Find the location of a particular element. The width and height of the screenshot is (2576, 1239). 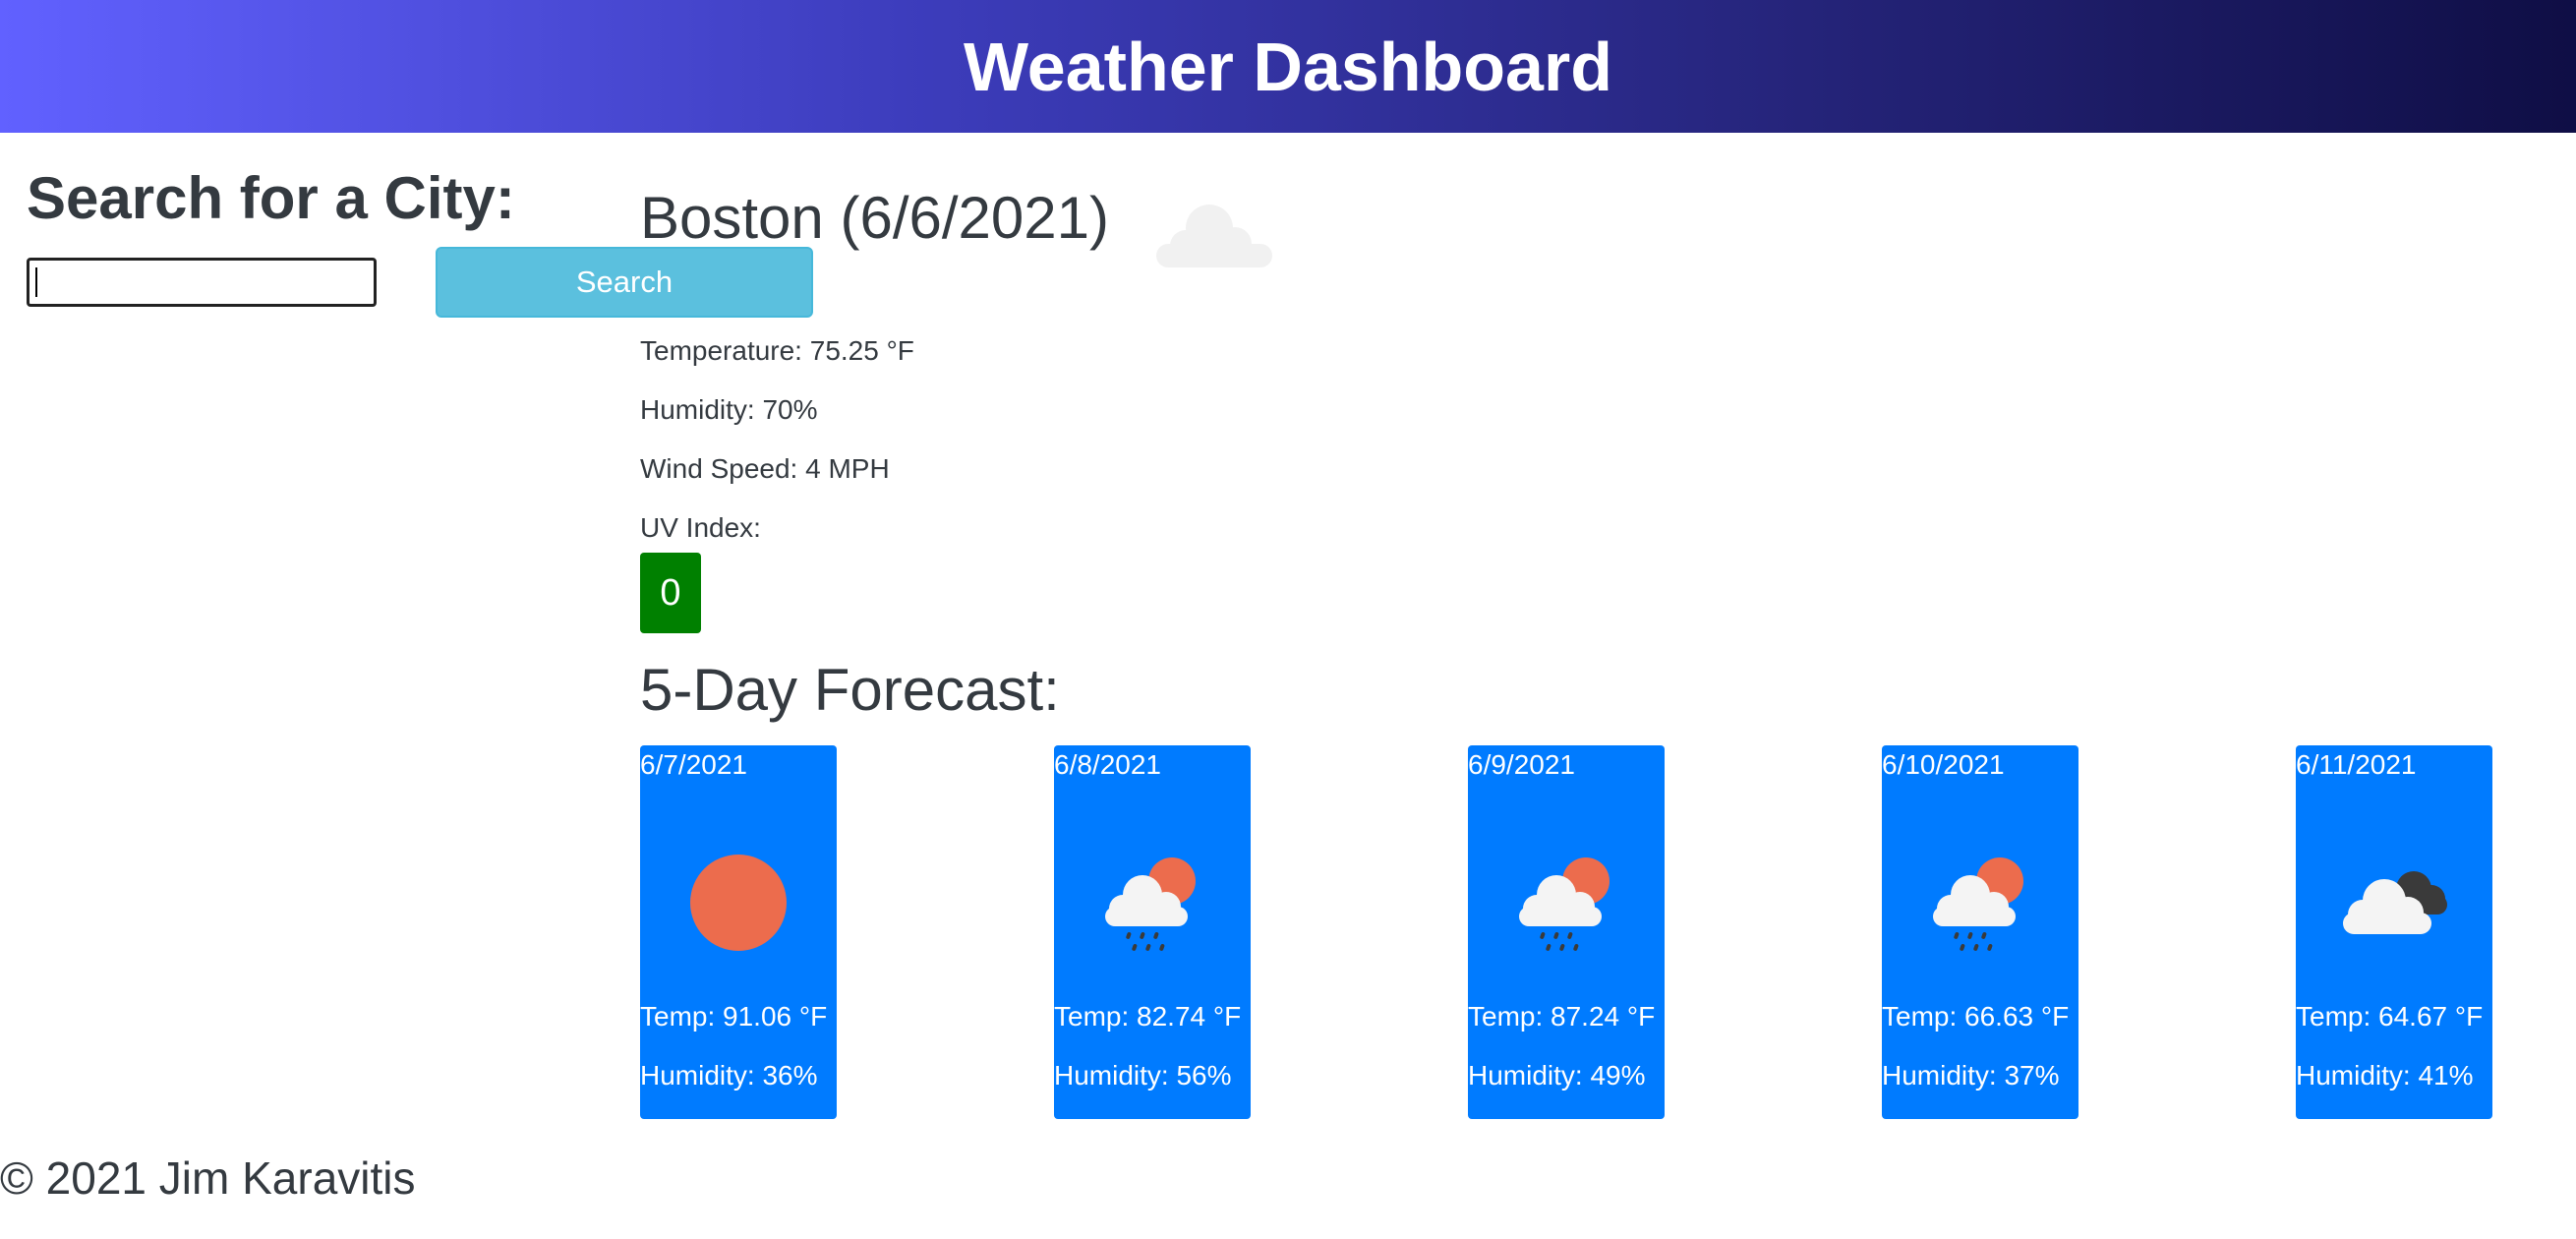

current-humidity: Humidity: 70% is located at coordinates (729, 409).